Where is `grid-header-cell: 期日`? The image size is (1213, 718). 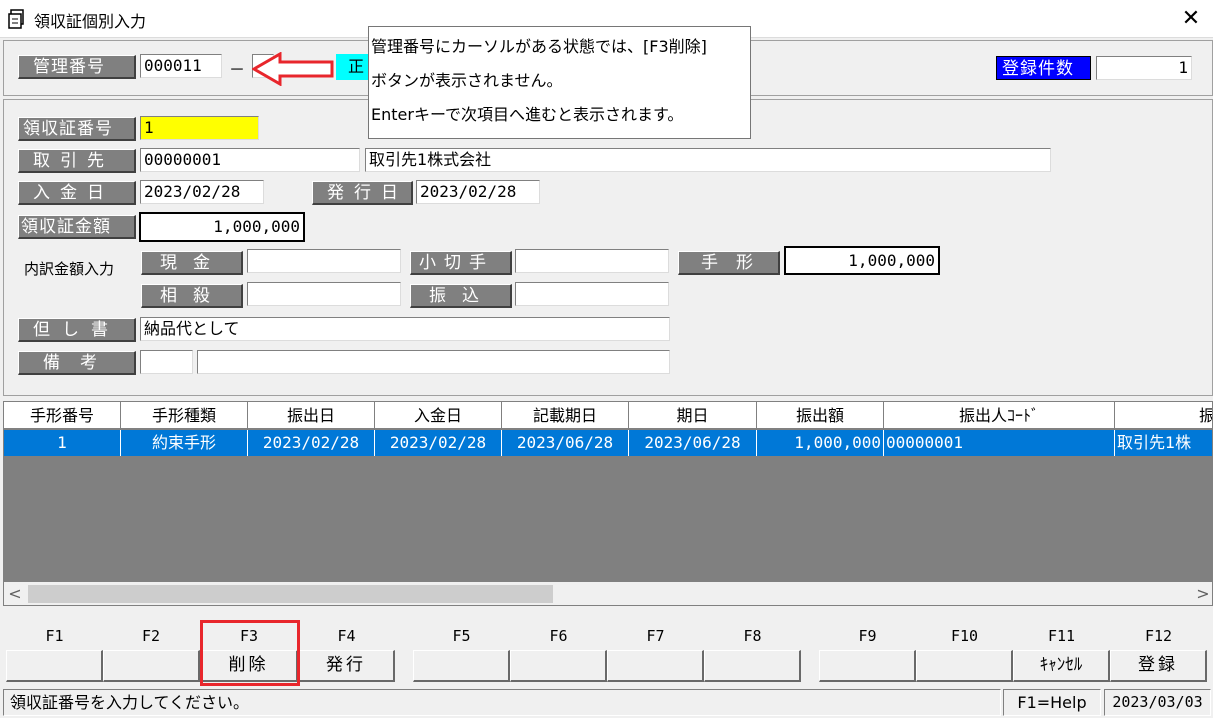
grid-header-cell: 期日 is located at coordinates (693, 415).